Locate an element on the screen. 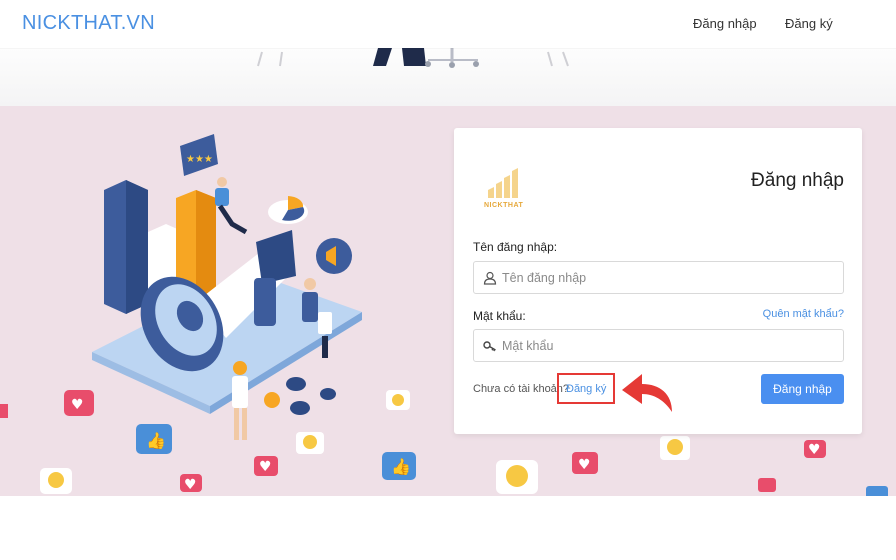 This screenshot has width=896, height=560. no-account-text: Chưa có tài khoản? is located at coordinates (521, 389).